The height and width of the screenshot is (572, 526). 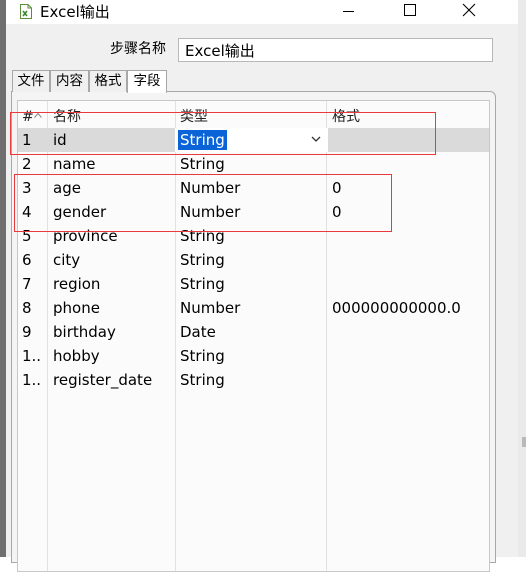 I want to click on field-name: birthday, so click(x=114, y=332).